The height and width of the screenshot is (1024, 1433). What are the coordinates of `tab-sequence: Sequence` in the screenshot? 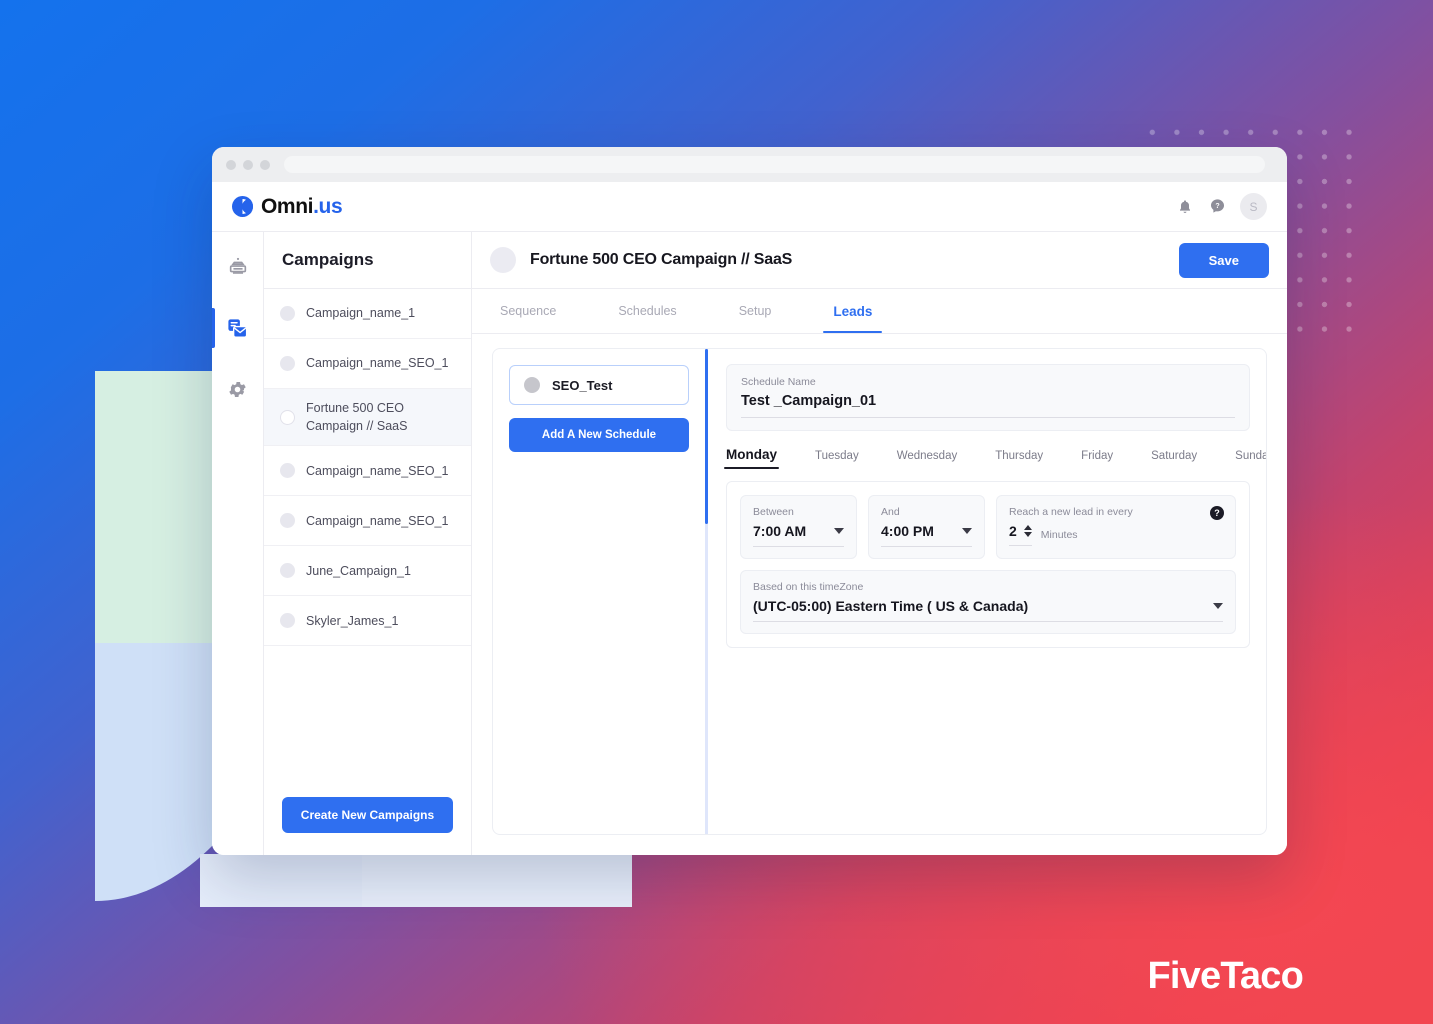 It's located at (528, 311).